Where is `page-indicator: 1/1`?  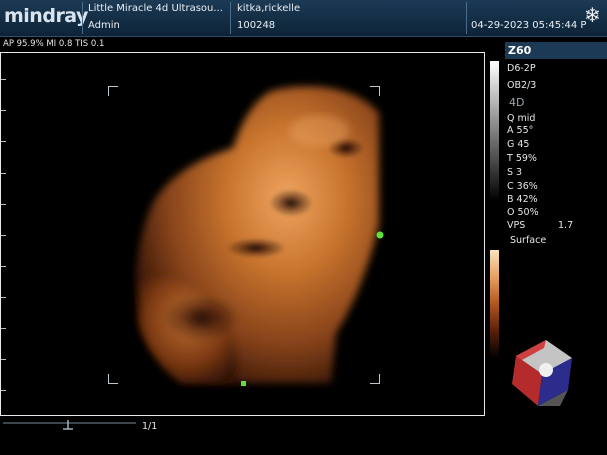 page-indicator: 1/1 is located at coordinates (150, 426).